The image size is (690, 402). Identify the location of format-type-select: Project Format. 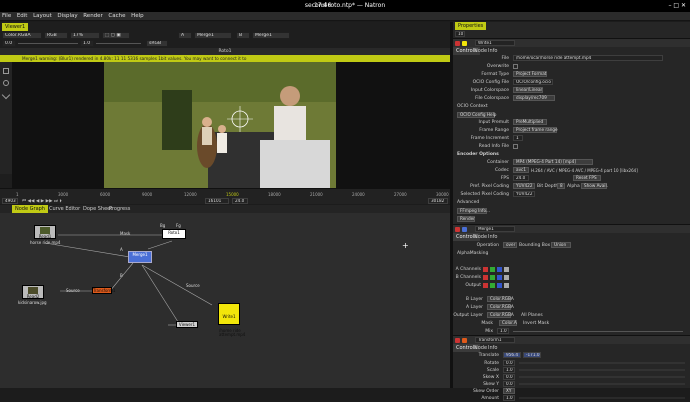
(530, 74).